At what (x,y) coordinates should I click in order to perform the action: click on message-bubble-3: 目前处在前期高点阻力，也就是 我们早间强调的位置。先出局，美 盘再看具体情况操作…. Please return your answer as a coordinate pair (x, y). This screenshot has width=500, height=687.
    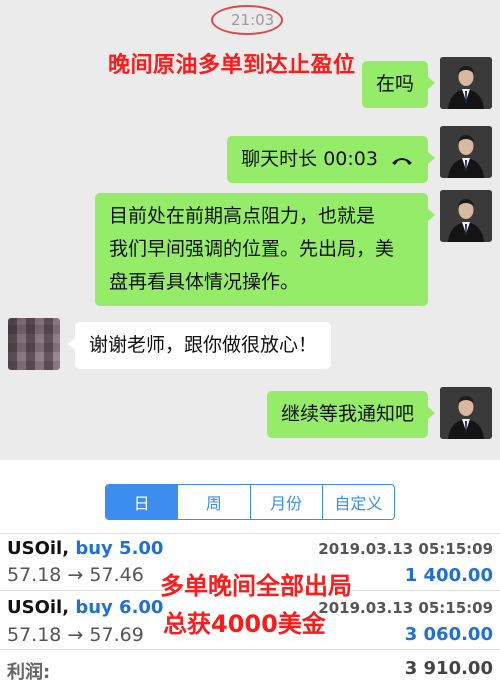
    Looking at the image, I should click on (265, 249).